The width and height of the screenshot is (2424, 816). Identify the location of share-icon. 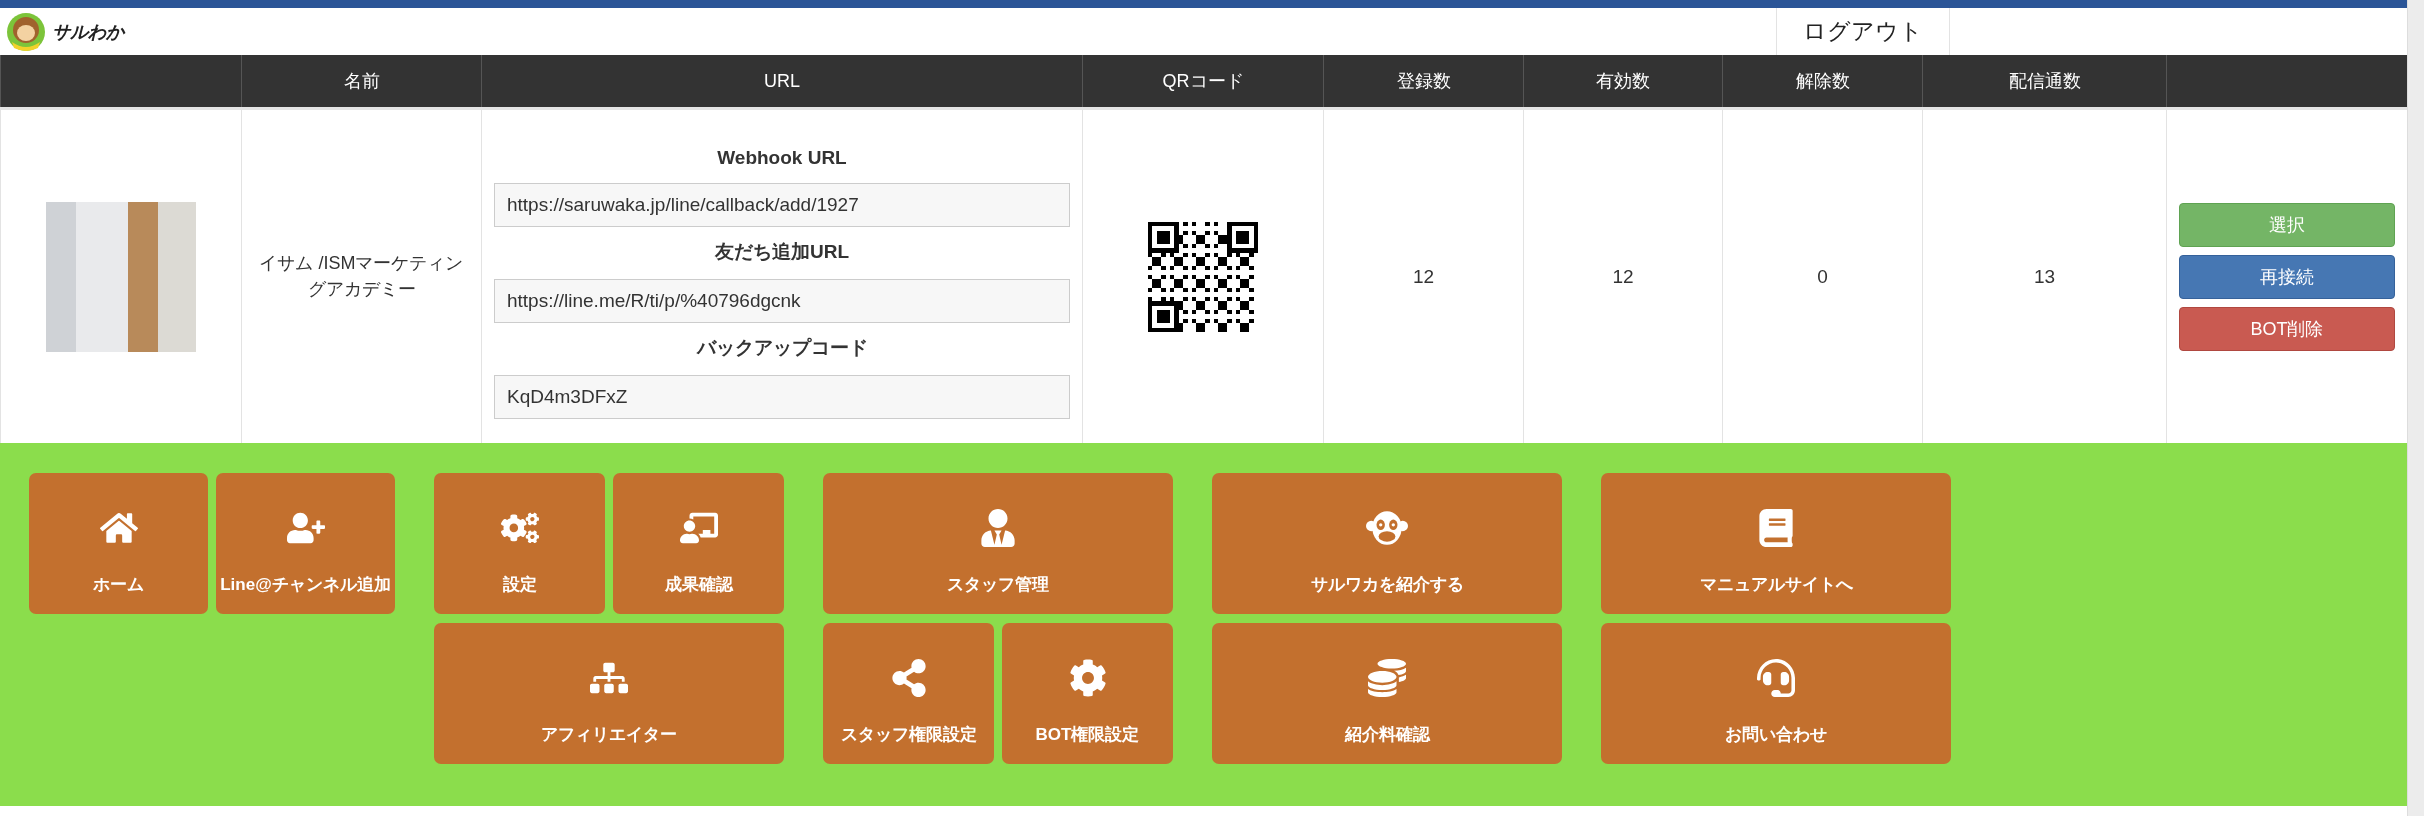
(908, 678).